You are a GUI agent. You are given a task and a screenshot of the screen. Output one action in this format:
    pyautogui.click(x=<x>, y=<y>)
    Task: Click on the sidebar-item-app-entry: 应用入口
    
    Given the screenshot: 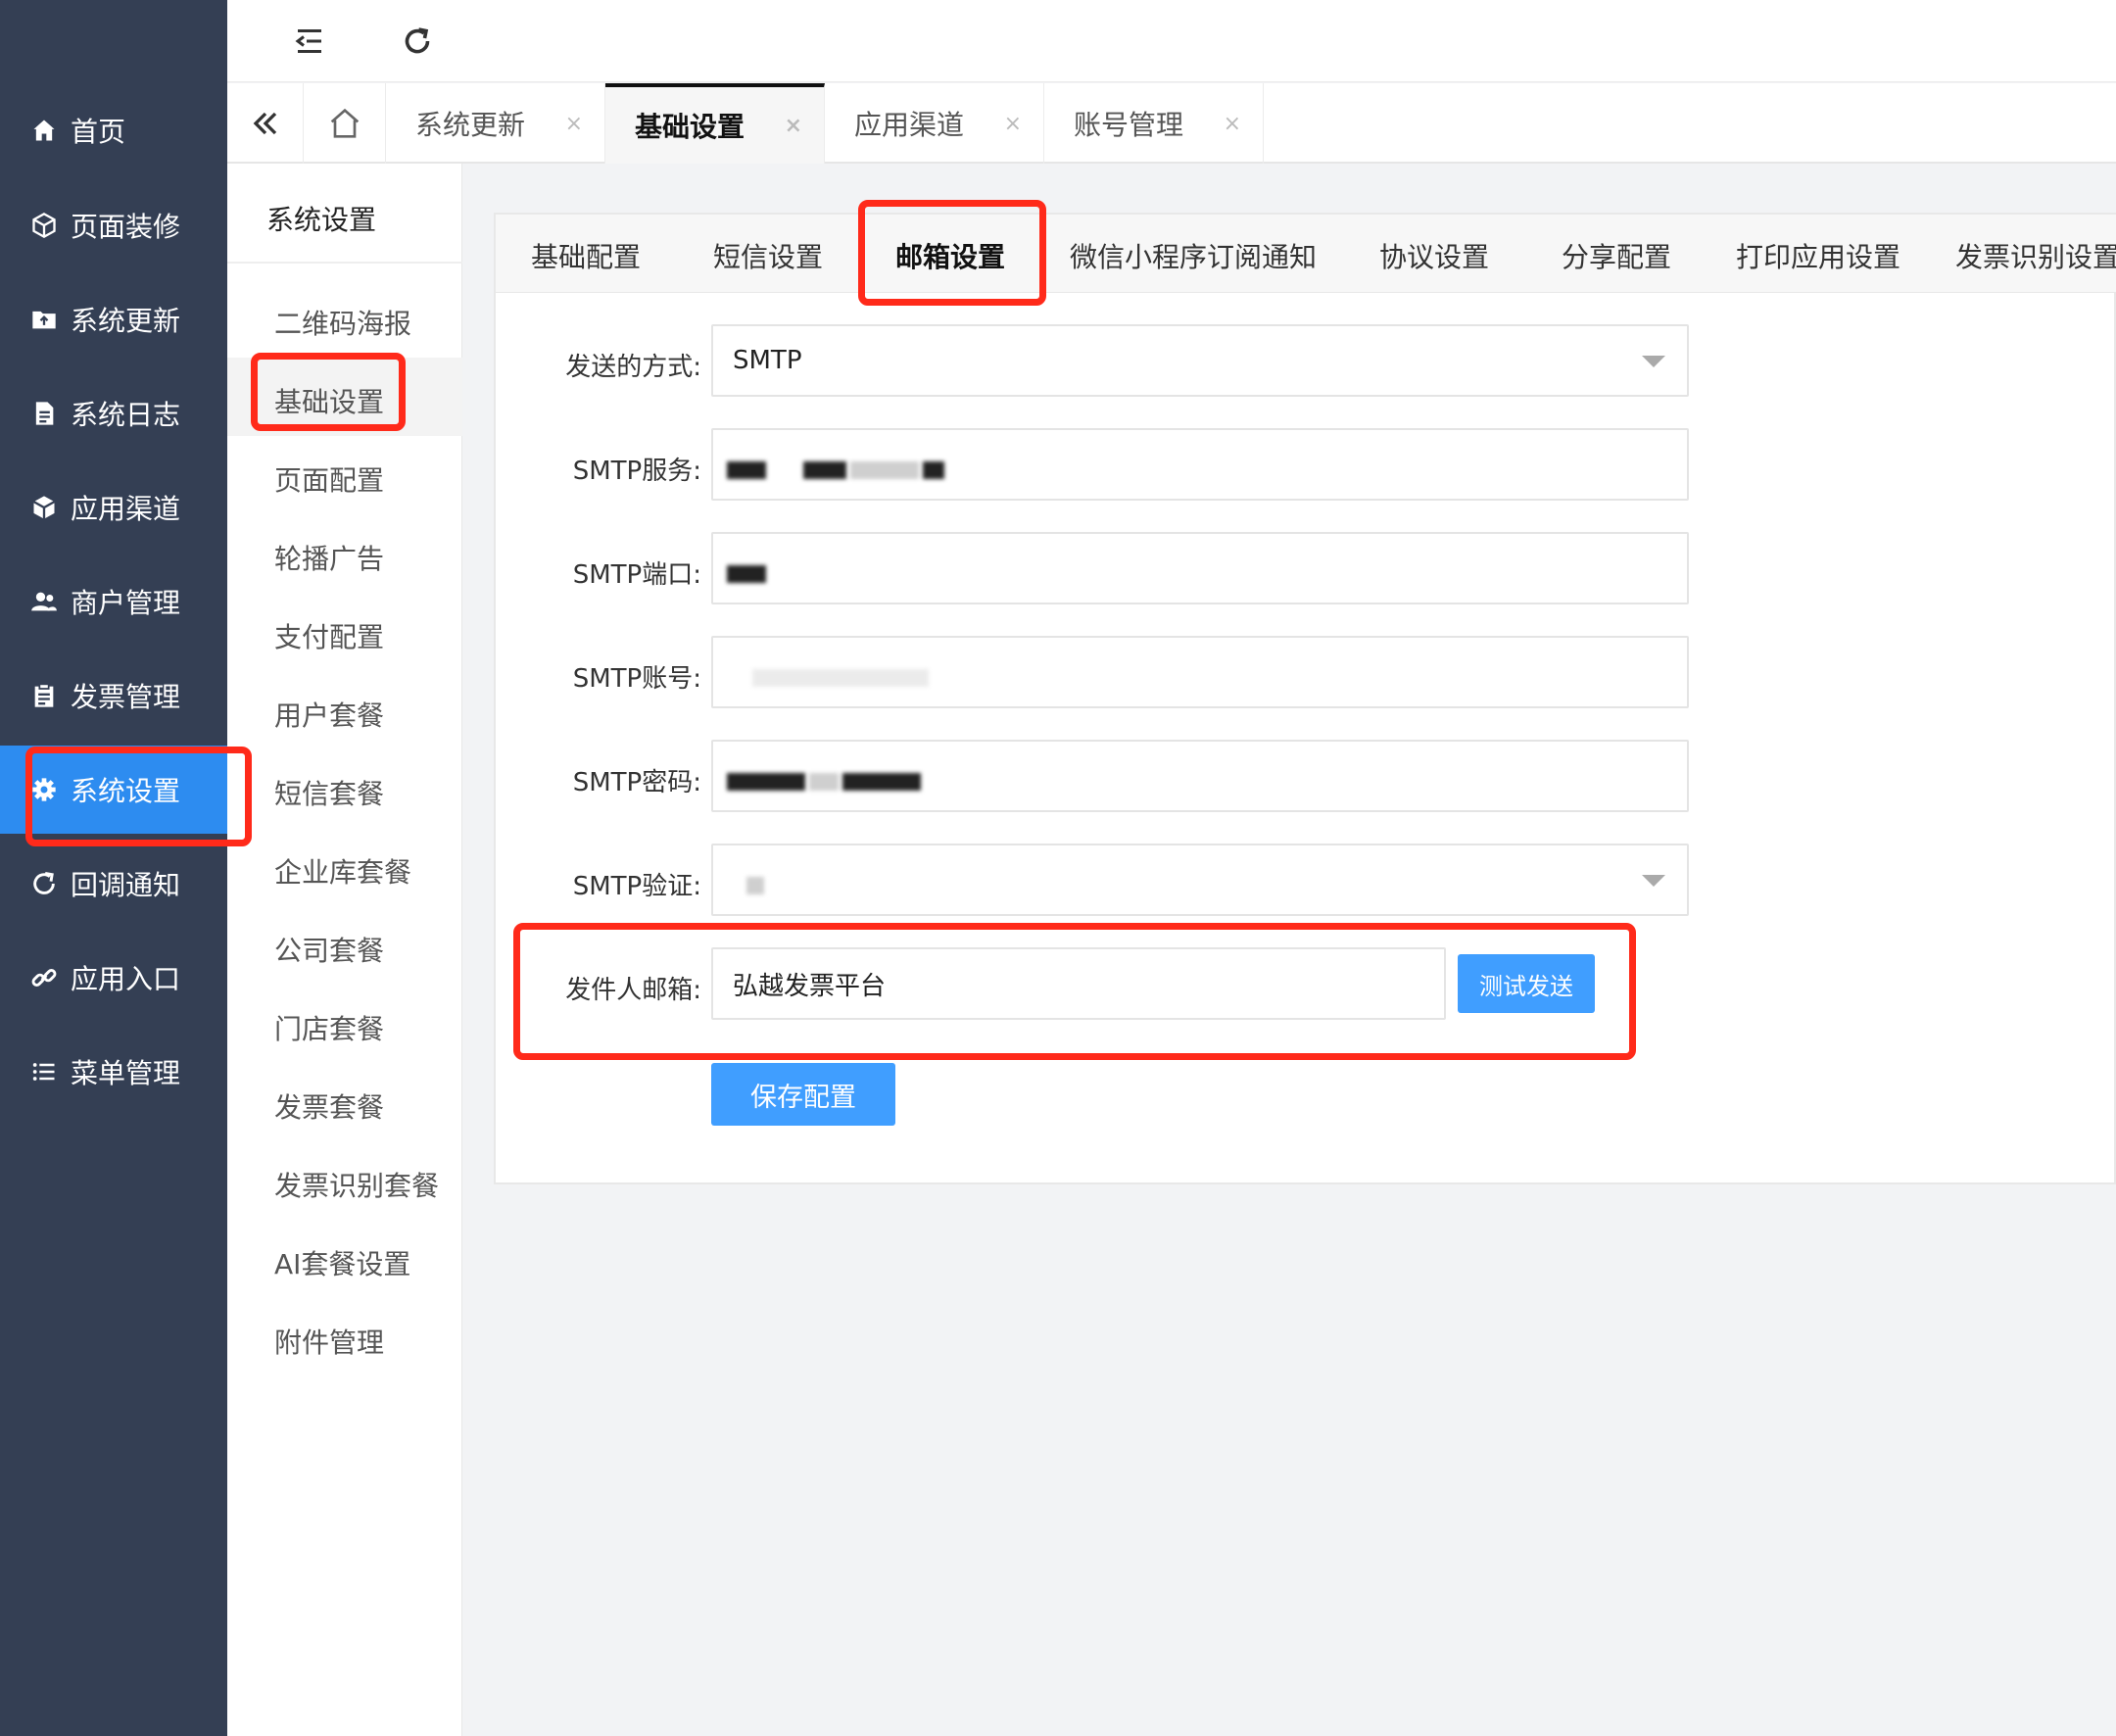 What is the action you would take?
    pyautogui.click(x=113, y=978)
    